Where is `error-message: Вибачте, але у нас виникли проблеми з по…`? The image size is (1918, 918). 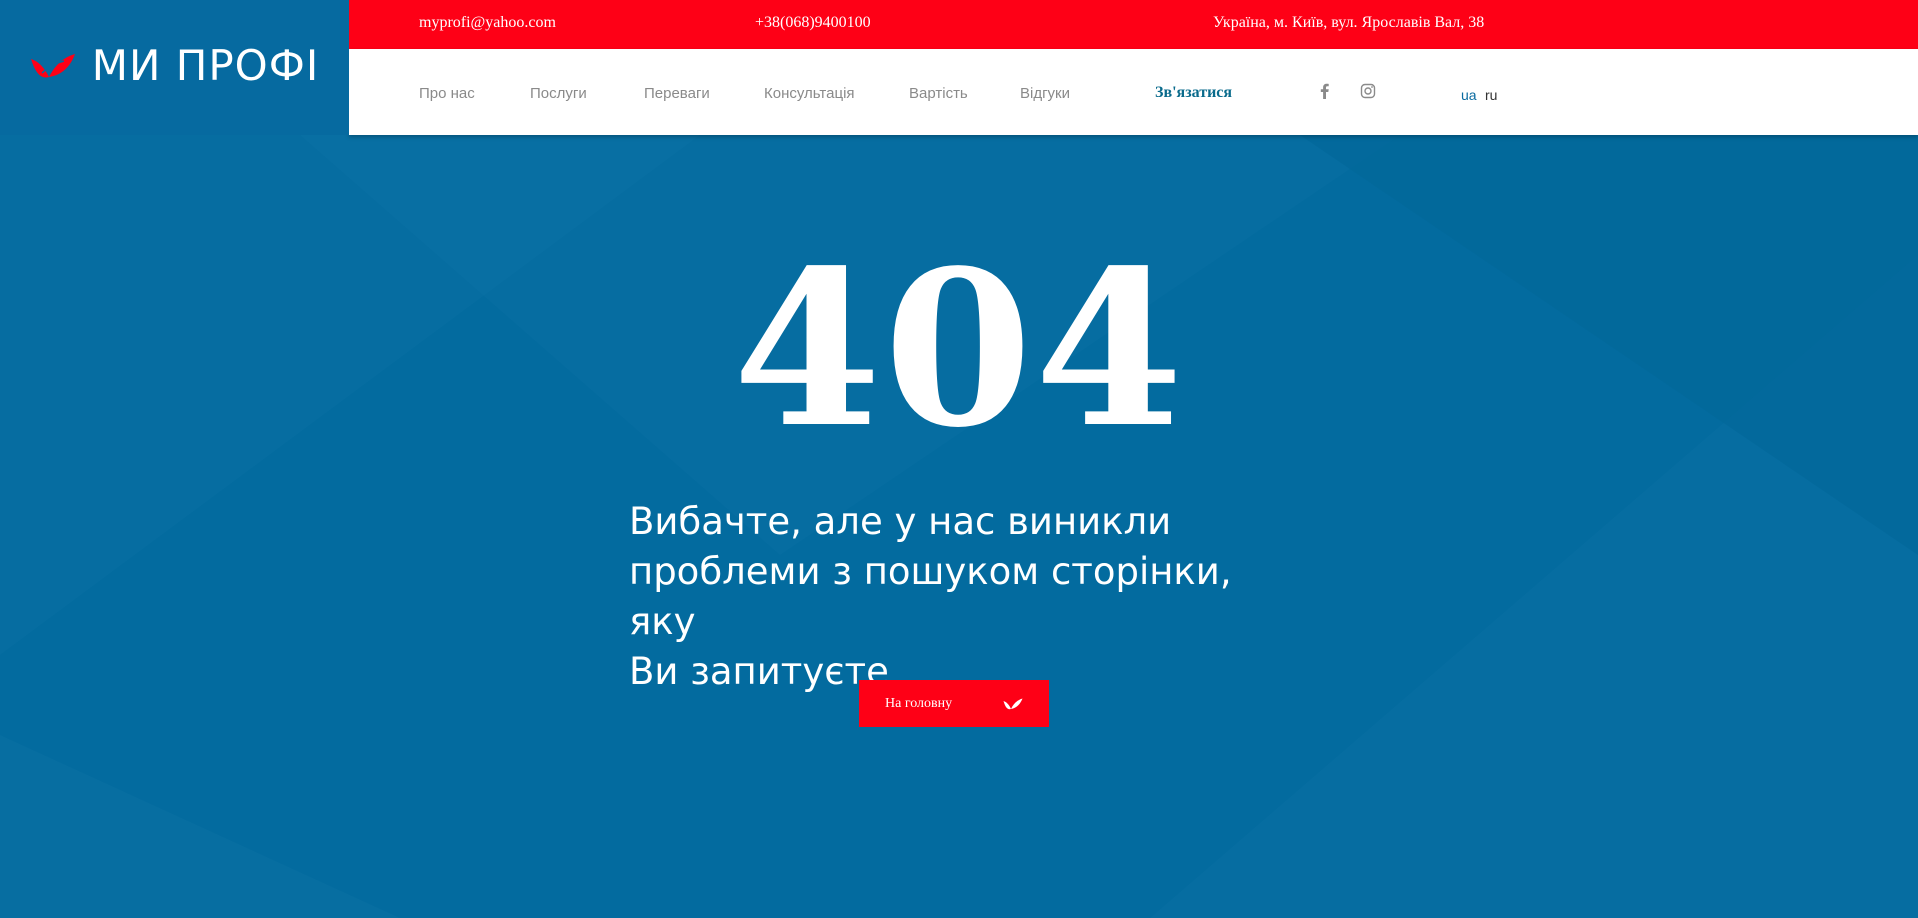 error-message: Вибачте, але у нас виникли проблеми з по… is located at coordinates (959, 597).